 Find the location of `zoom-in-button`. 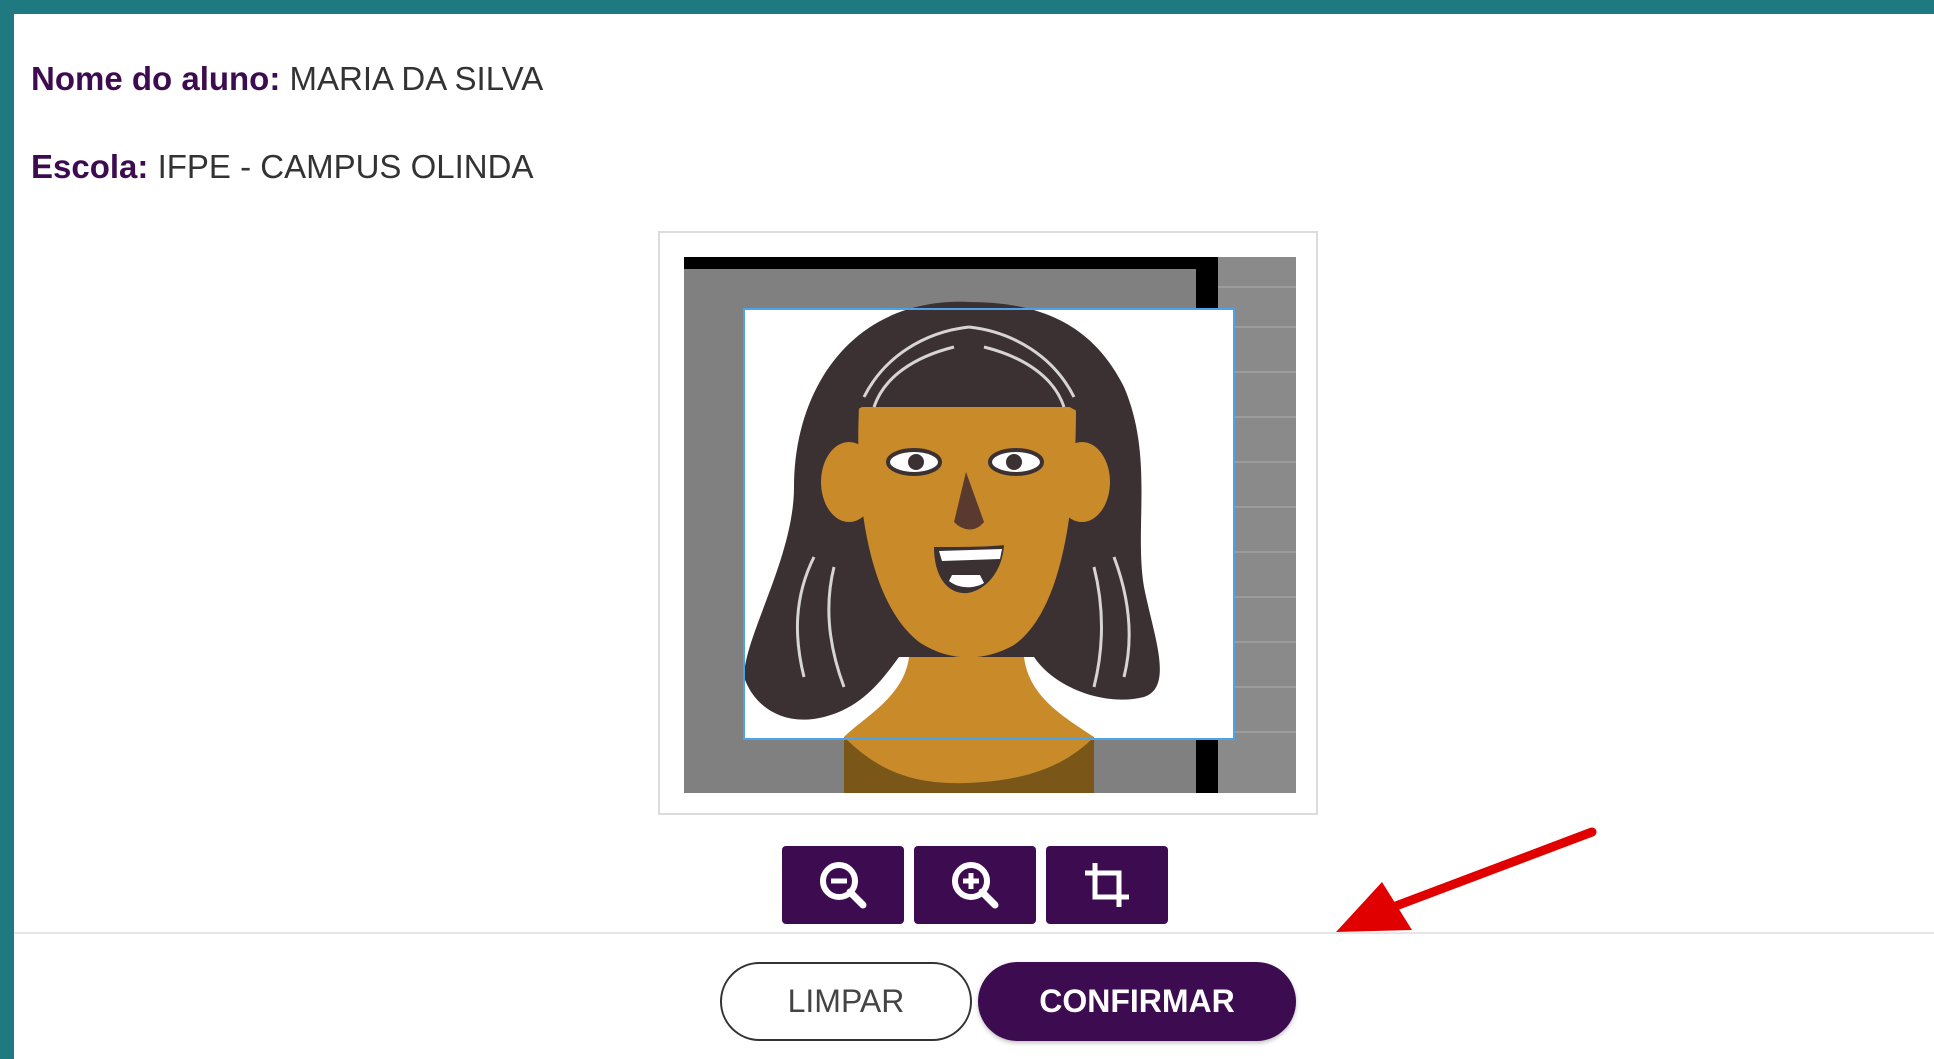

zoom-in-button is located at coordinates (975, 885).